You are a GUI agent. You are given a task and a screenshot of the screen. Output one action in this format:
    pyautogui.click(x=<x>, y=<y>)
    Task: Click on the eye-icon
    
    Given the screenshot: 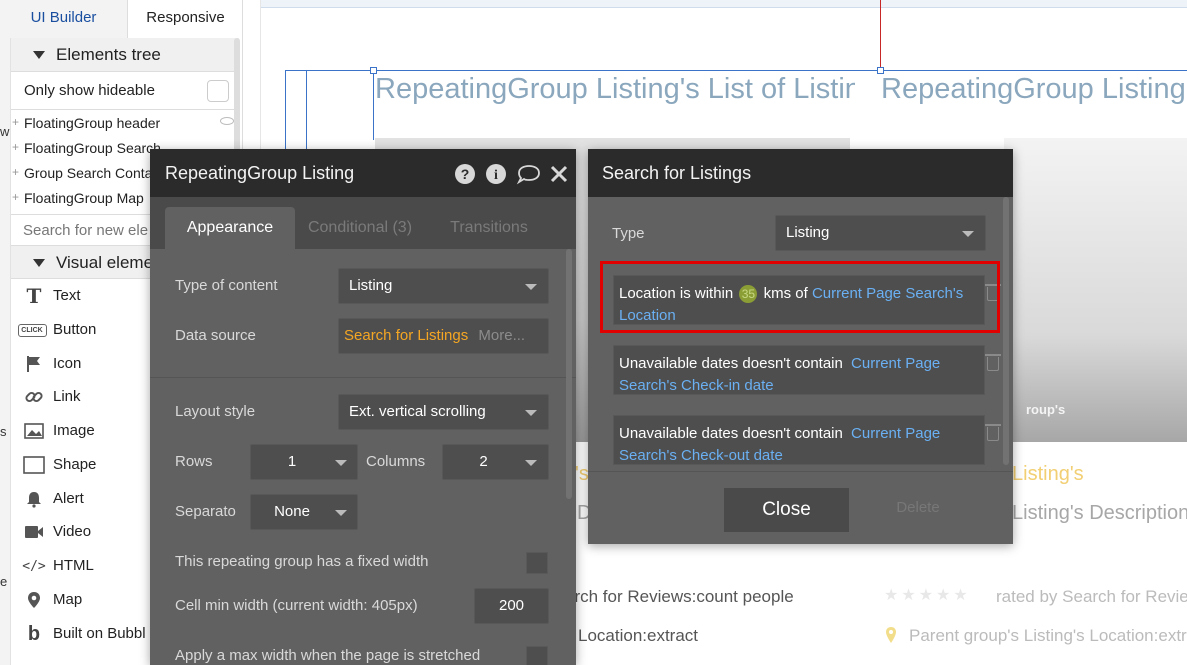 What is the action you would take?
    pyautogui.click(x=227, y=121)
    